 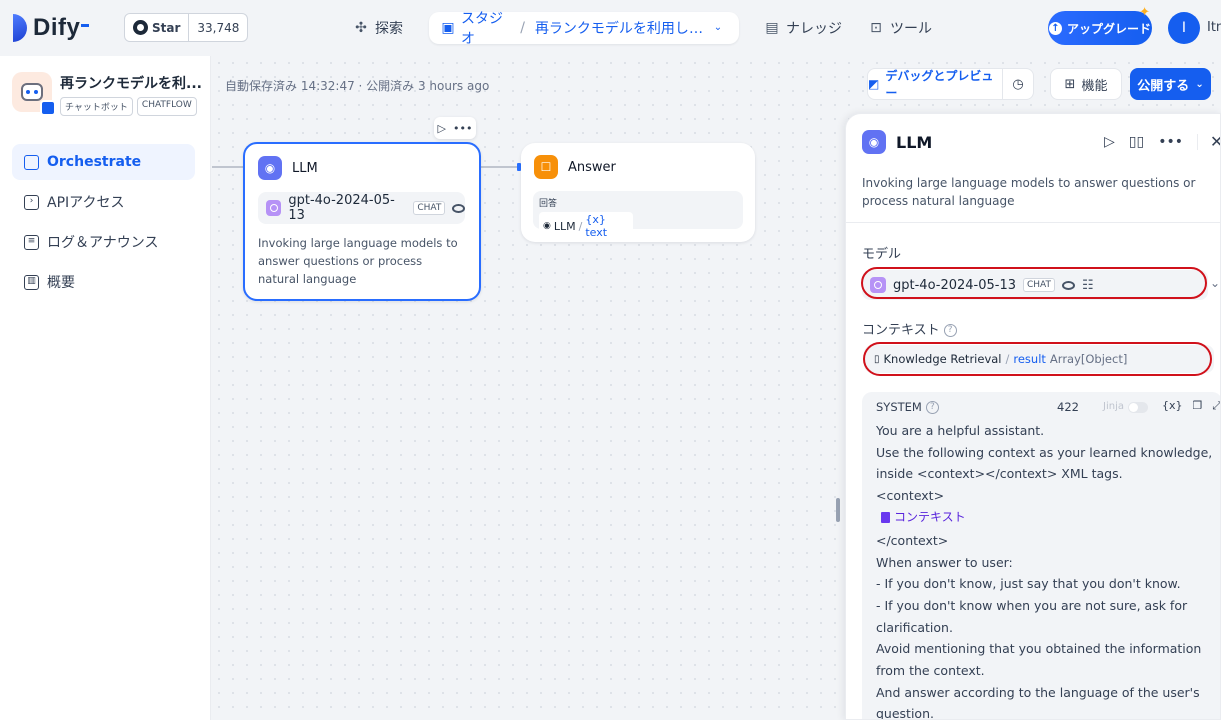 I want to click on nav-studio-label: スタジオ, so click(x=485, y=28).